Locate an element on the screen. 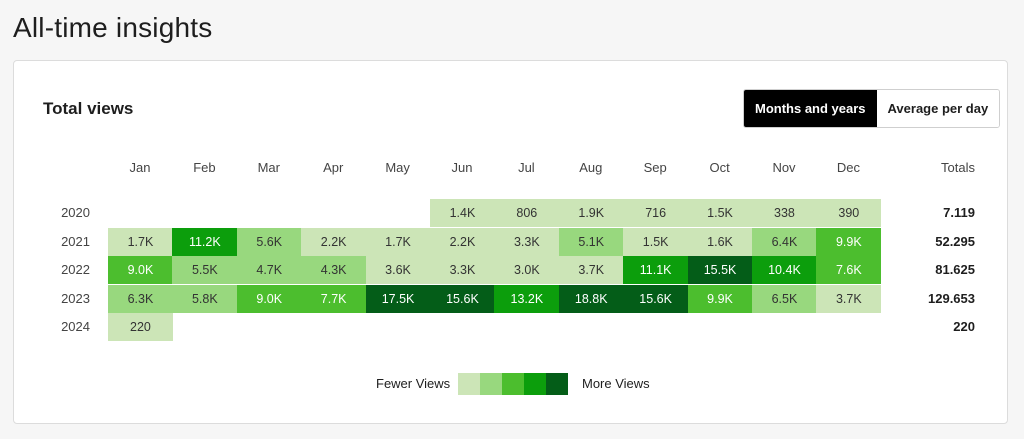  heatmap-cell: 220 is located at coordinates (140, 327).